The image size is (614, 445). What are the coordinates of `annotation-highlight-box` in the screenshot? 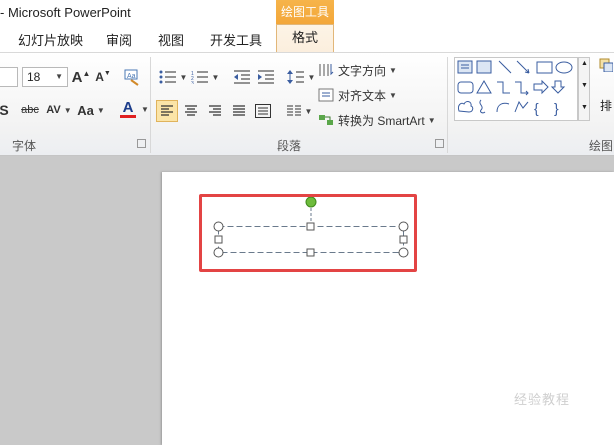 It's located at (308, 233).